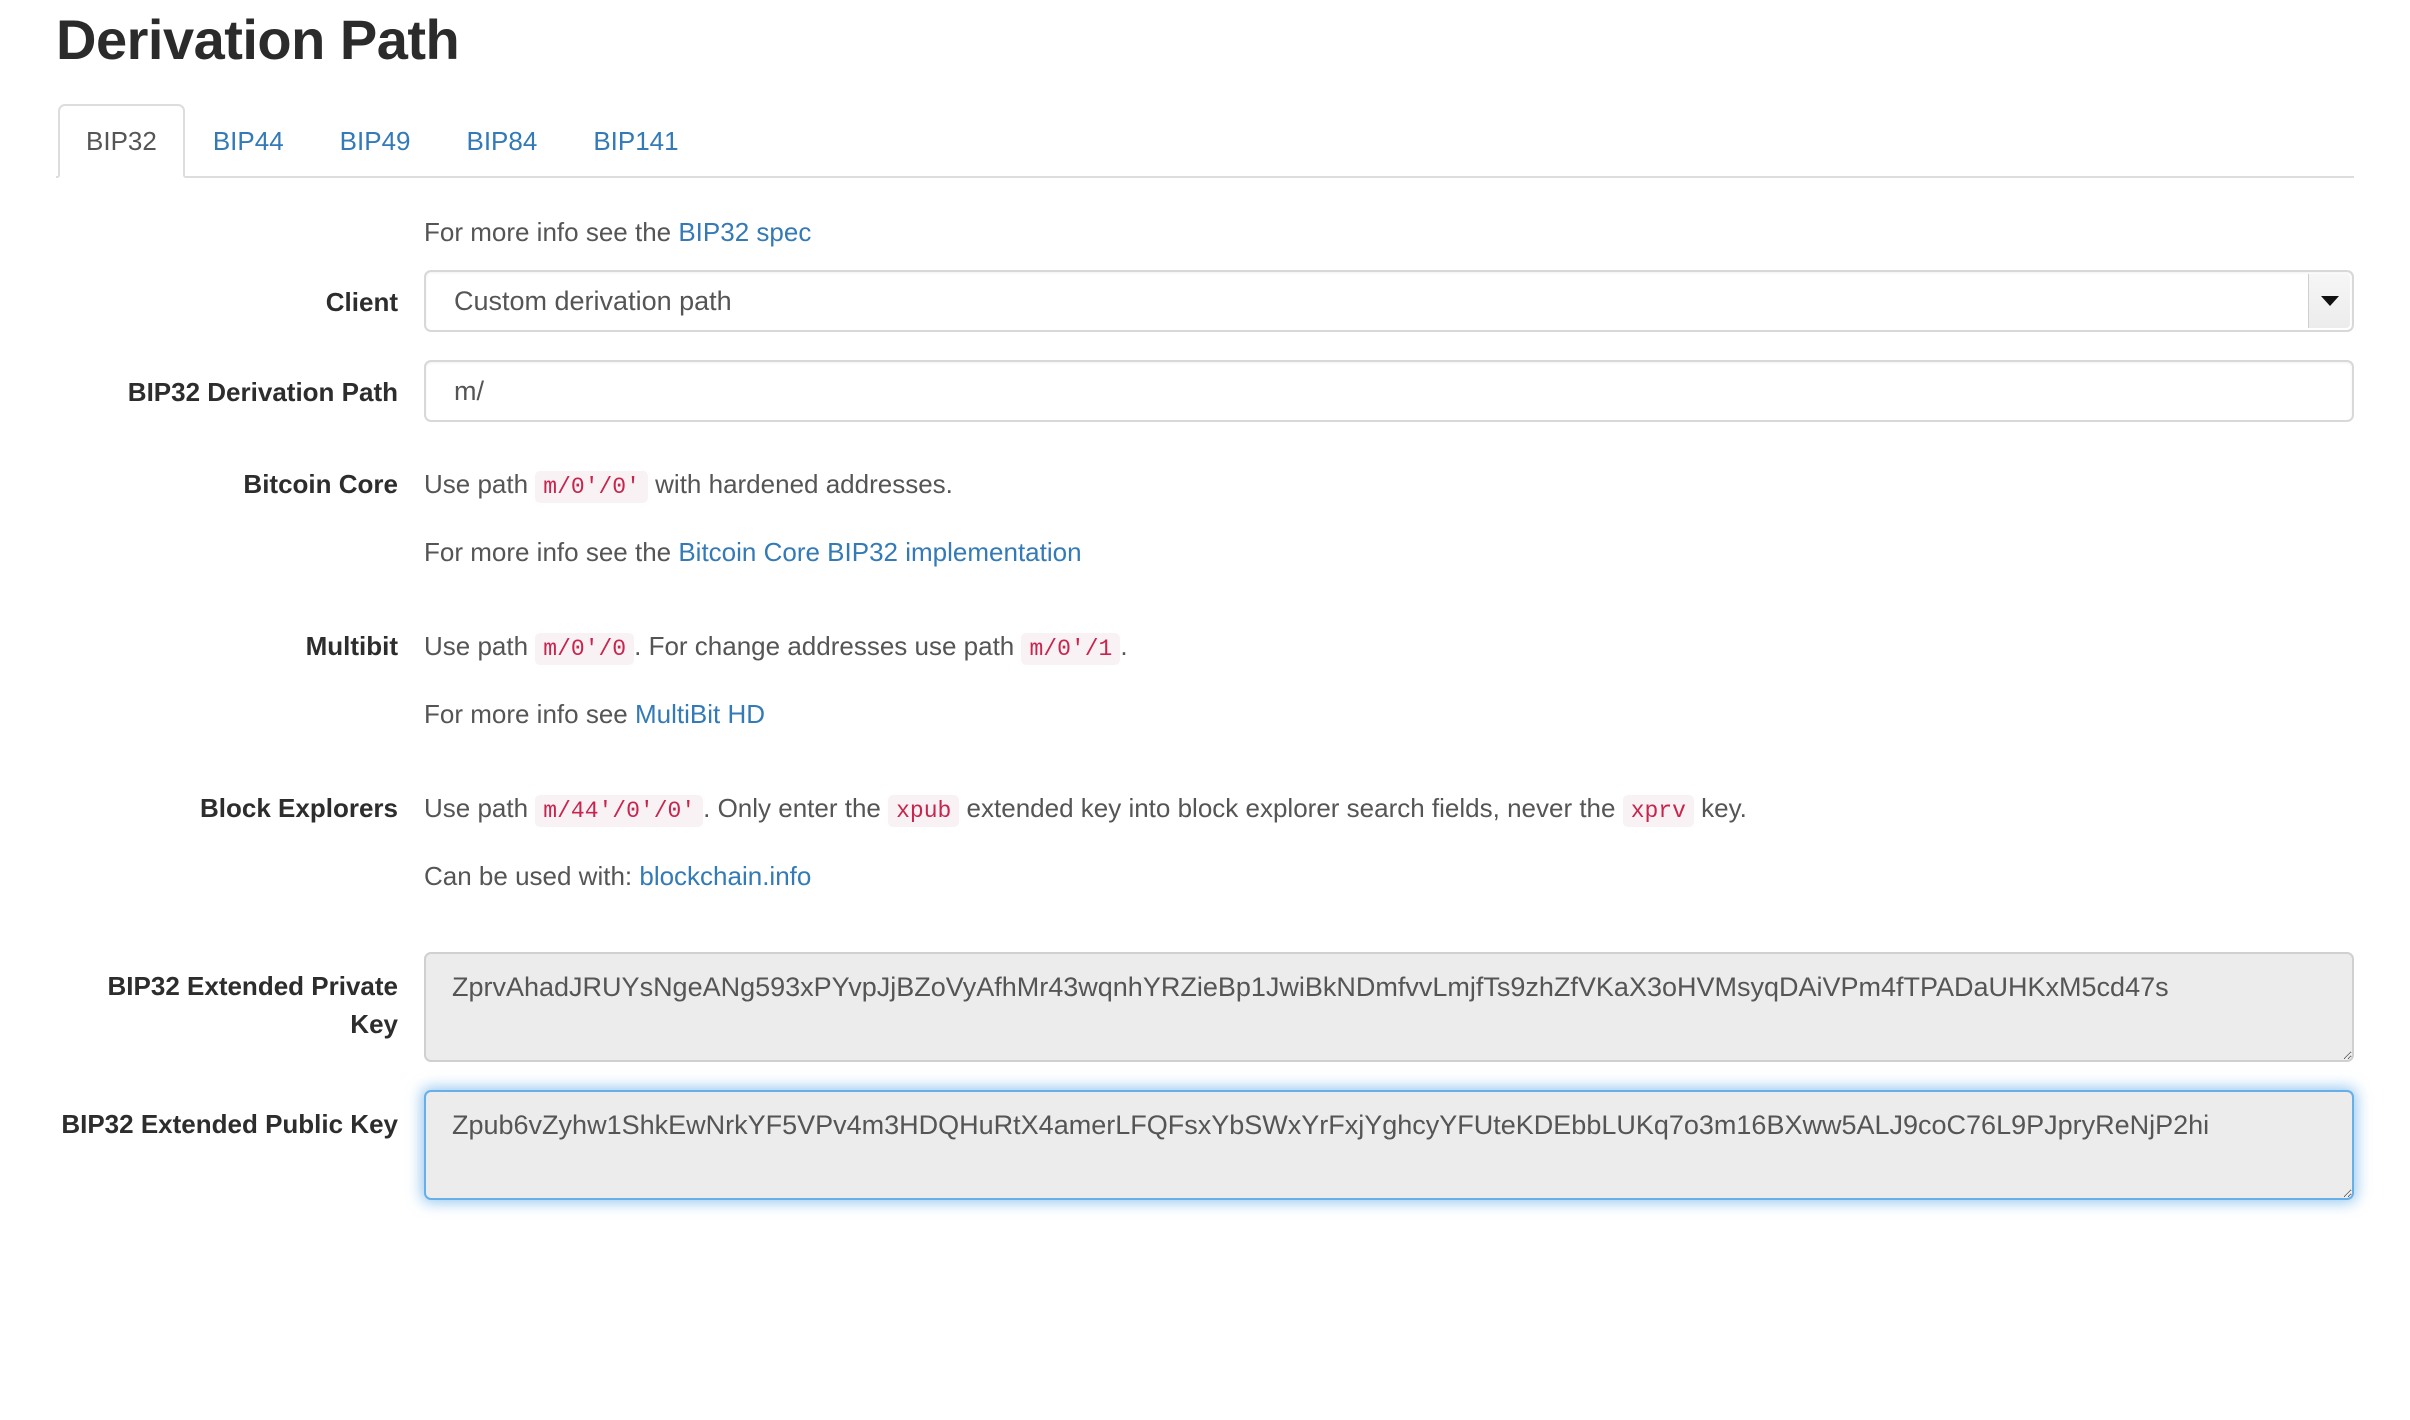 Image resolution: width=2410 pixels, height=1420 pixels. Describe the element at coordinates (375, 141) in the screenshot. I see `tab-bip49: BIP49` at that location.